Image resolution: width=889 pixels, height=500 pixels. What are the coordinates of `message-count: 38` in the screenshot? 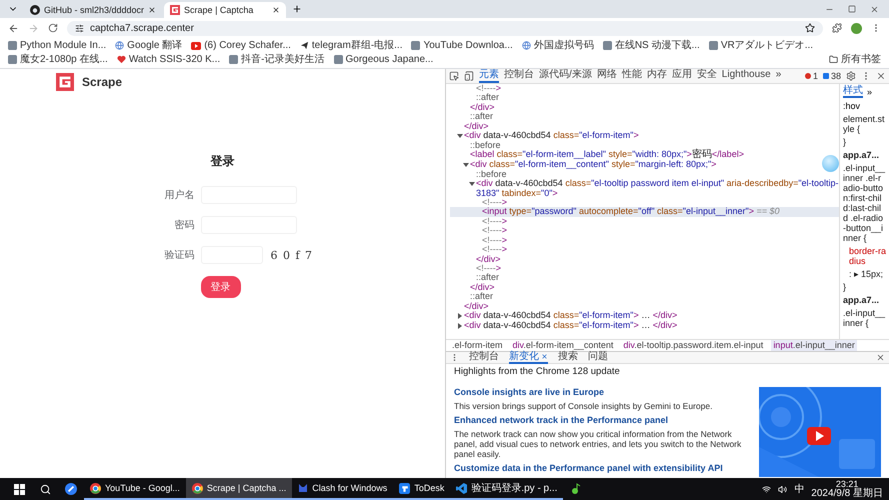 It's located at (831, 76).